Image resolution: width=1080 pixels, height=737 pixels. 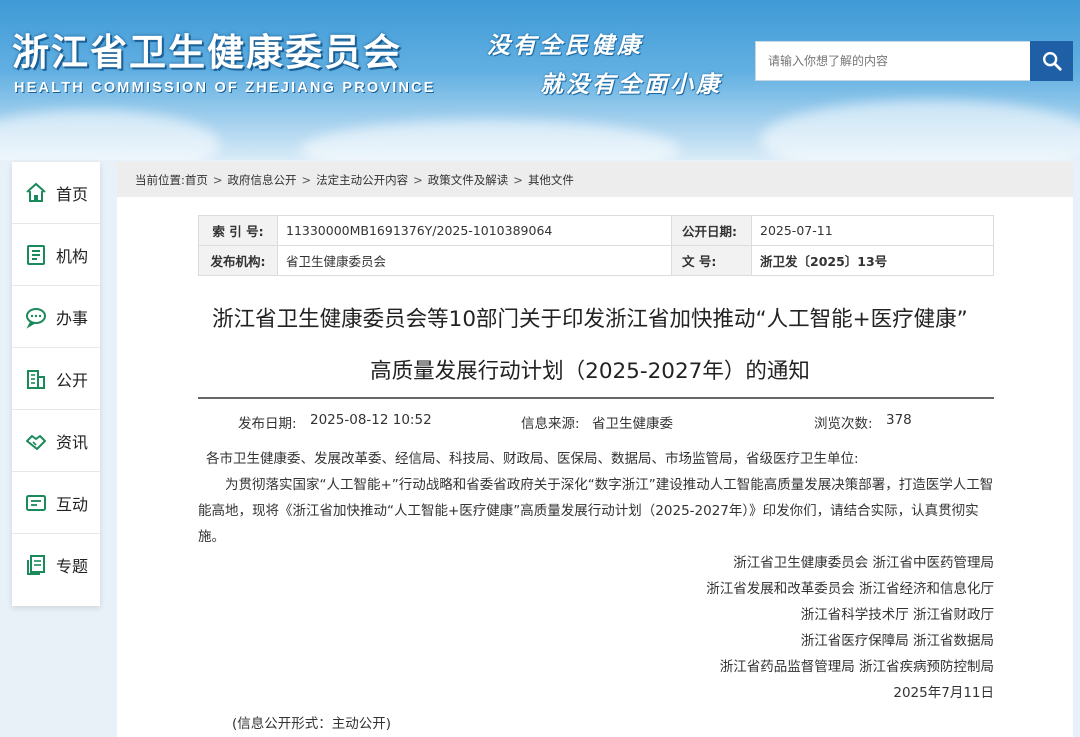 I want to click on article-title-line-2: 高质量发展行动计划（2025-2027年）的通知, so click(x=590, y=371).